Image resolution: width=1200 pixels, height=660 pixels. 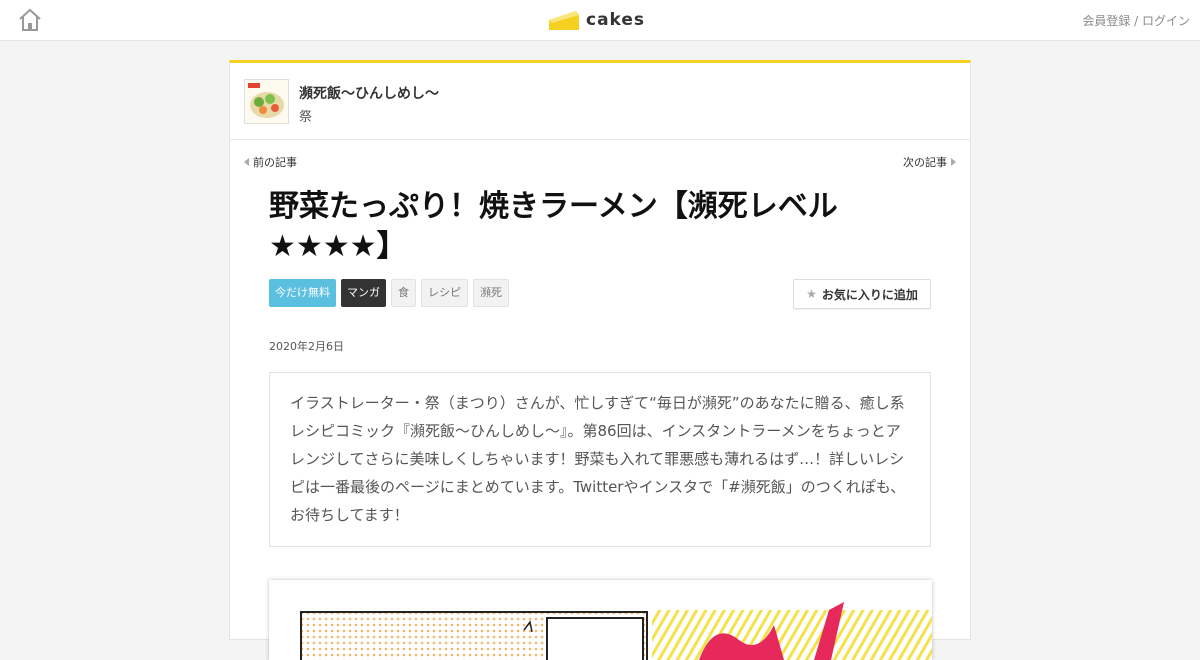 I want to click on prev-article-link: 前の記事, so click(x=270, y=162).